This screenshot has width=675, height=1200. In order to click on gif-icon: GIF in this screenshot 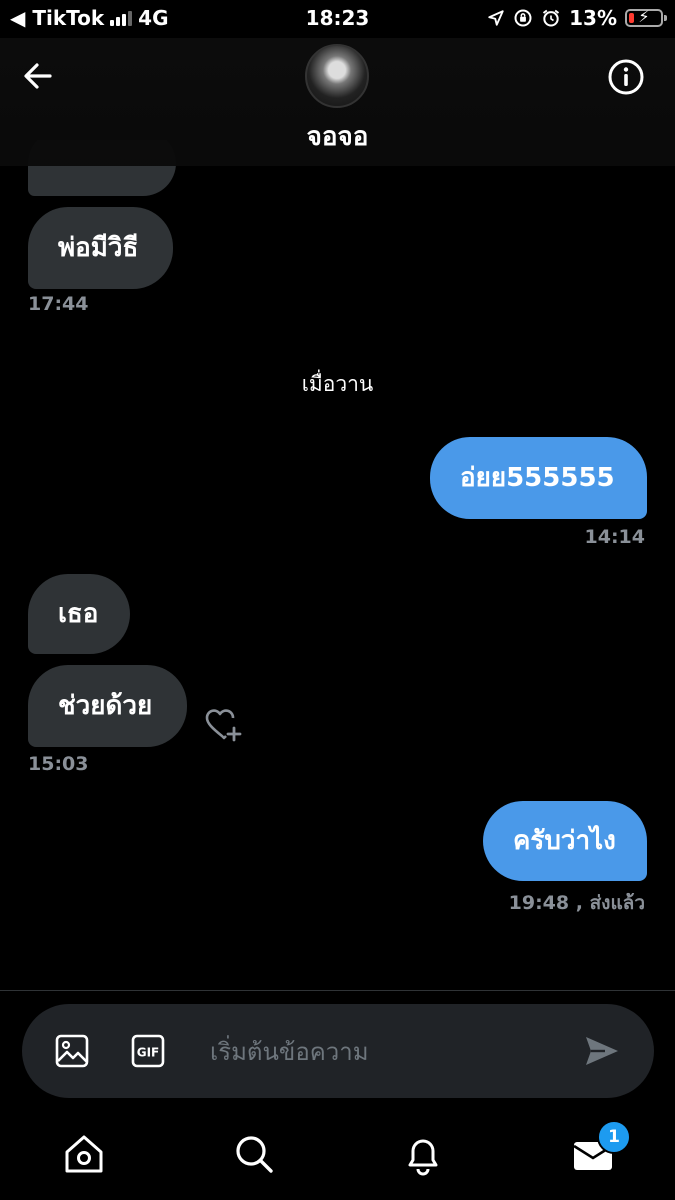, I will do `click(148, 1051)`.